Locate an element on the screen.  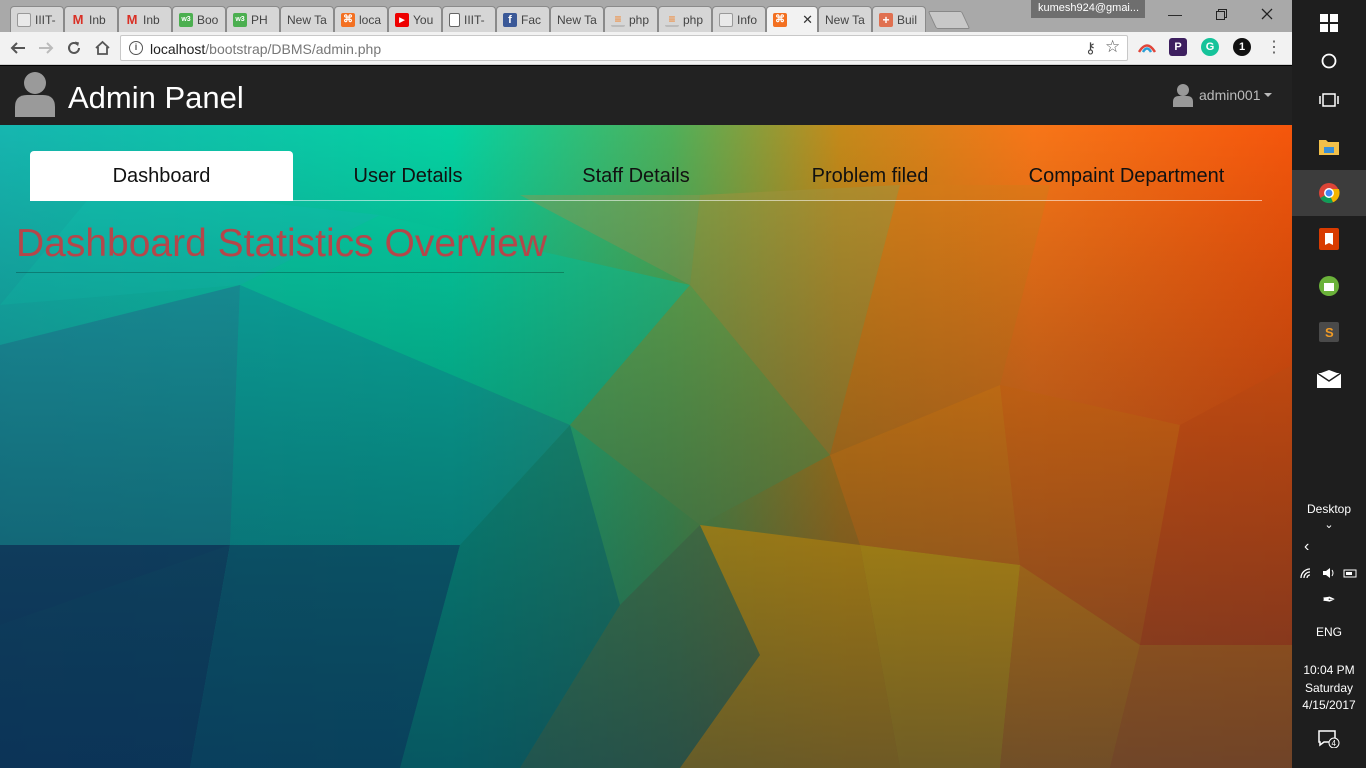
xampp-icon: ⌘ is located at coordinates (780, 19).